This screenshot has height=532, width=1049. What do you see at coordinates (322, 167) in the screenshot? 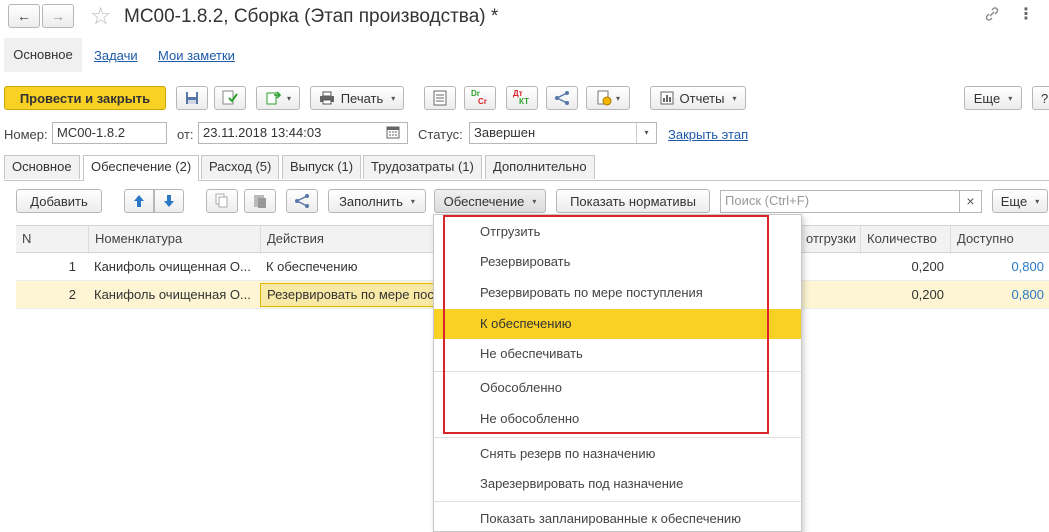
I see `tab-output: Выпуск (1)` at bounding box center [322, 167].